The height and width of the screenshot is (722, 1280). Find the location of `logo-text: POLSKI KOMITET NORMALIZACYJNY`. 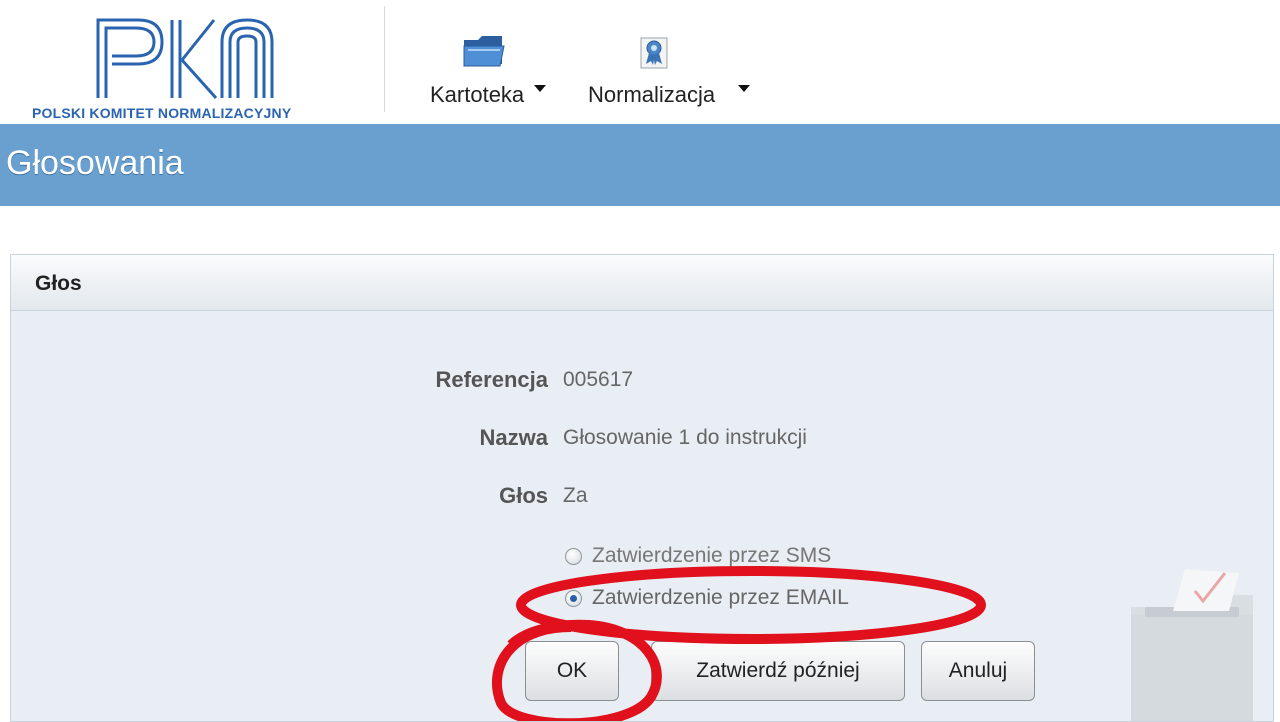

logo-text: POLSKI KOMITET NORMALIZACYJNY is located at coordinates (162, 113).